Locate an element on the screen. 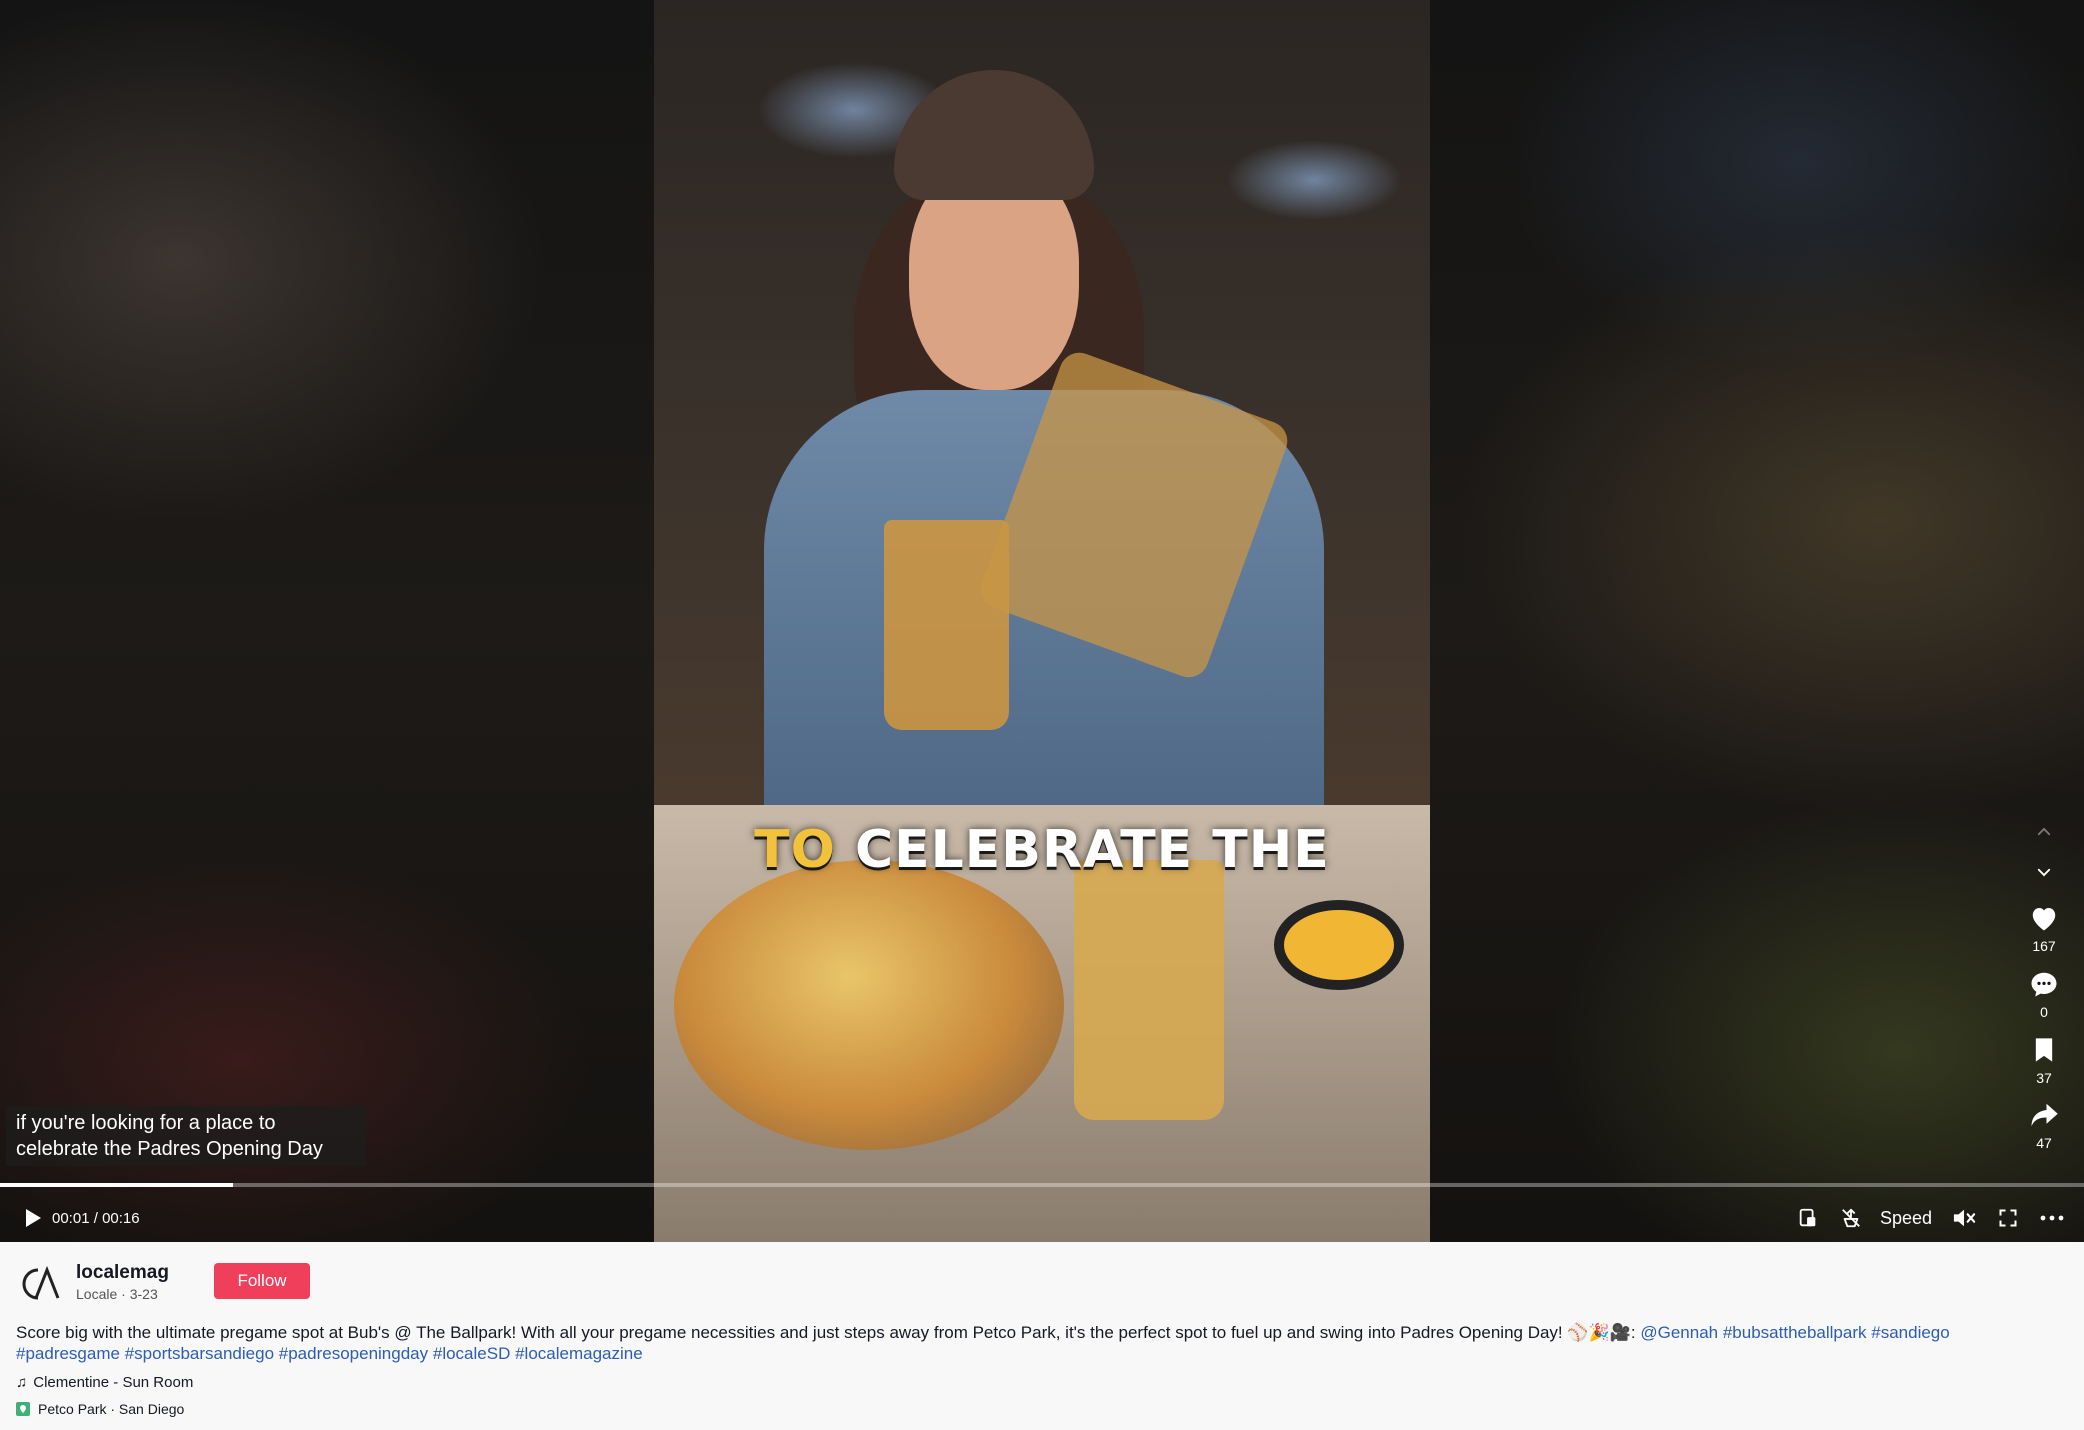  scene-beer is located at coordinates (1149, 990).